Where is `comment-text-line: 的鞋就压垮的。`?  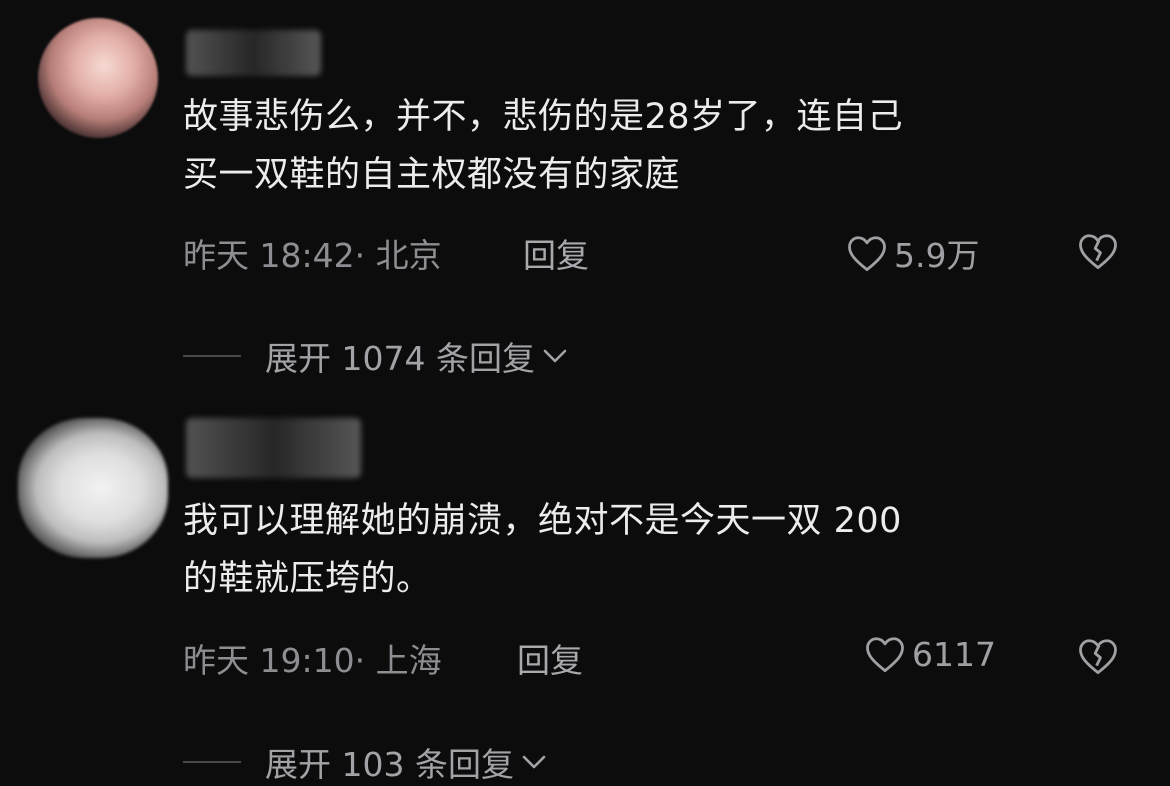 comment-text-line: 的鞋就压垮的。 is located at coordinates (307, 579).